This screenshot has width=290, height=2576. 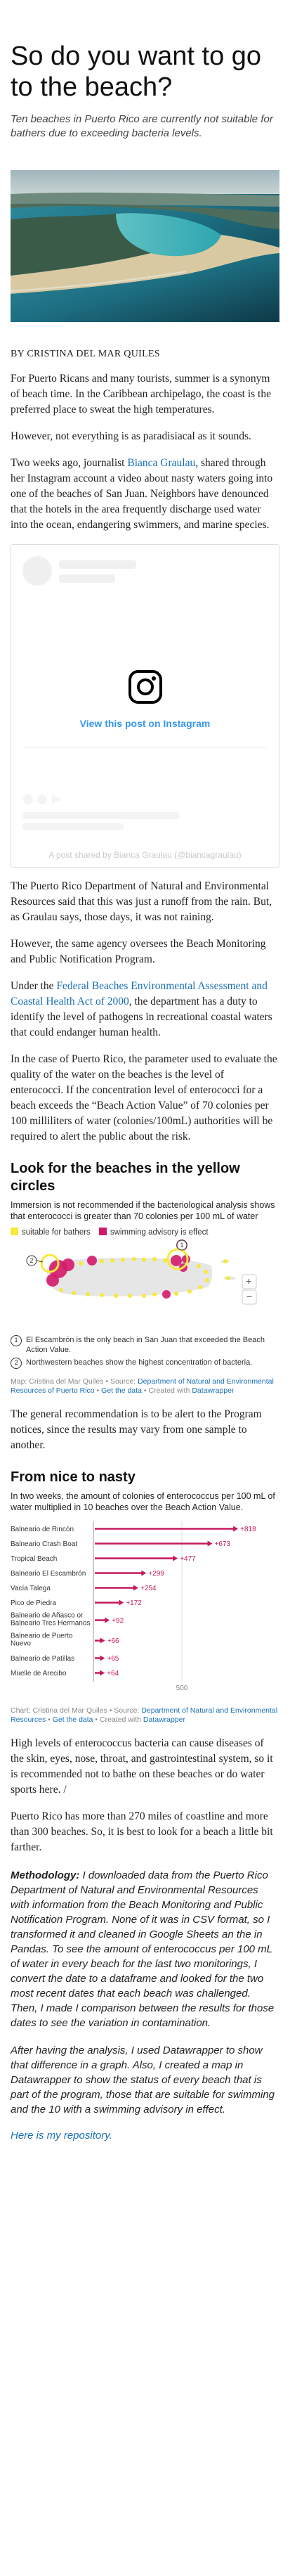 I want to click on text: Under the, so click(x=34, y=986).